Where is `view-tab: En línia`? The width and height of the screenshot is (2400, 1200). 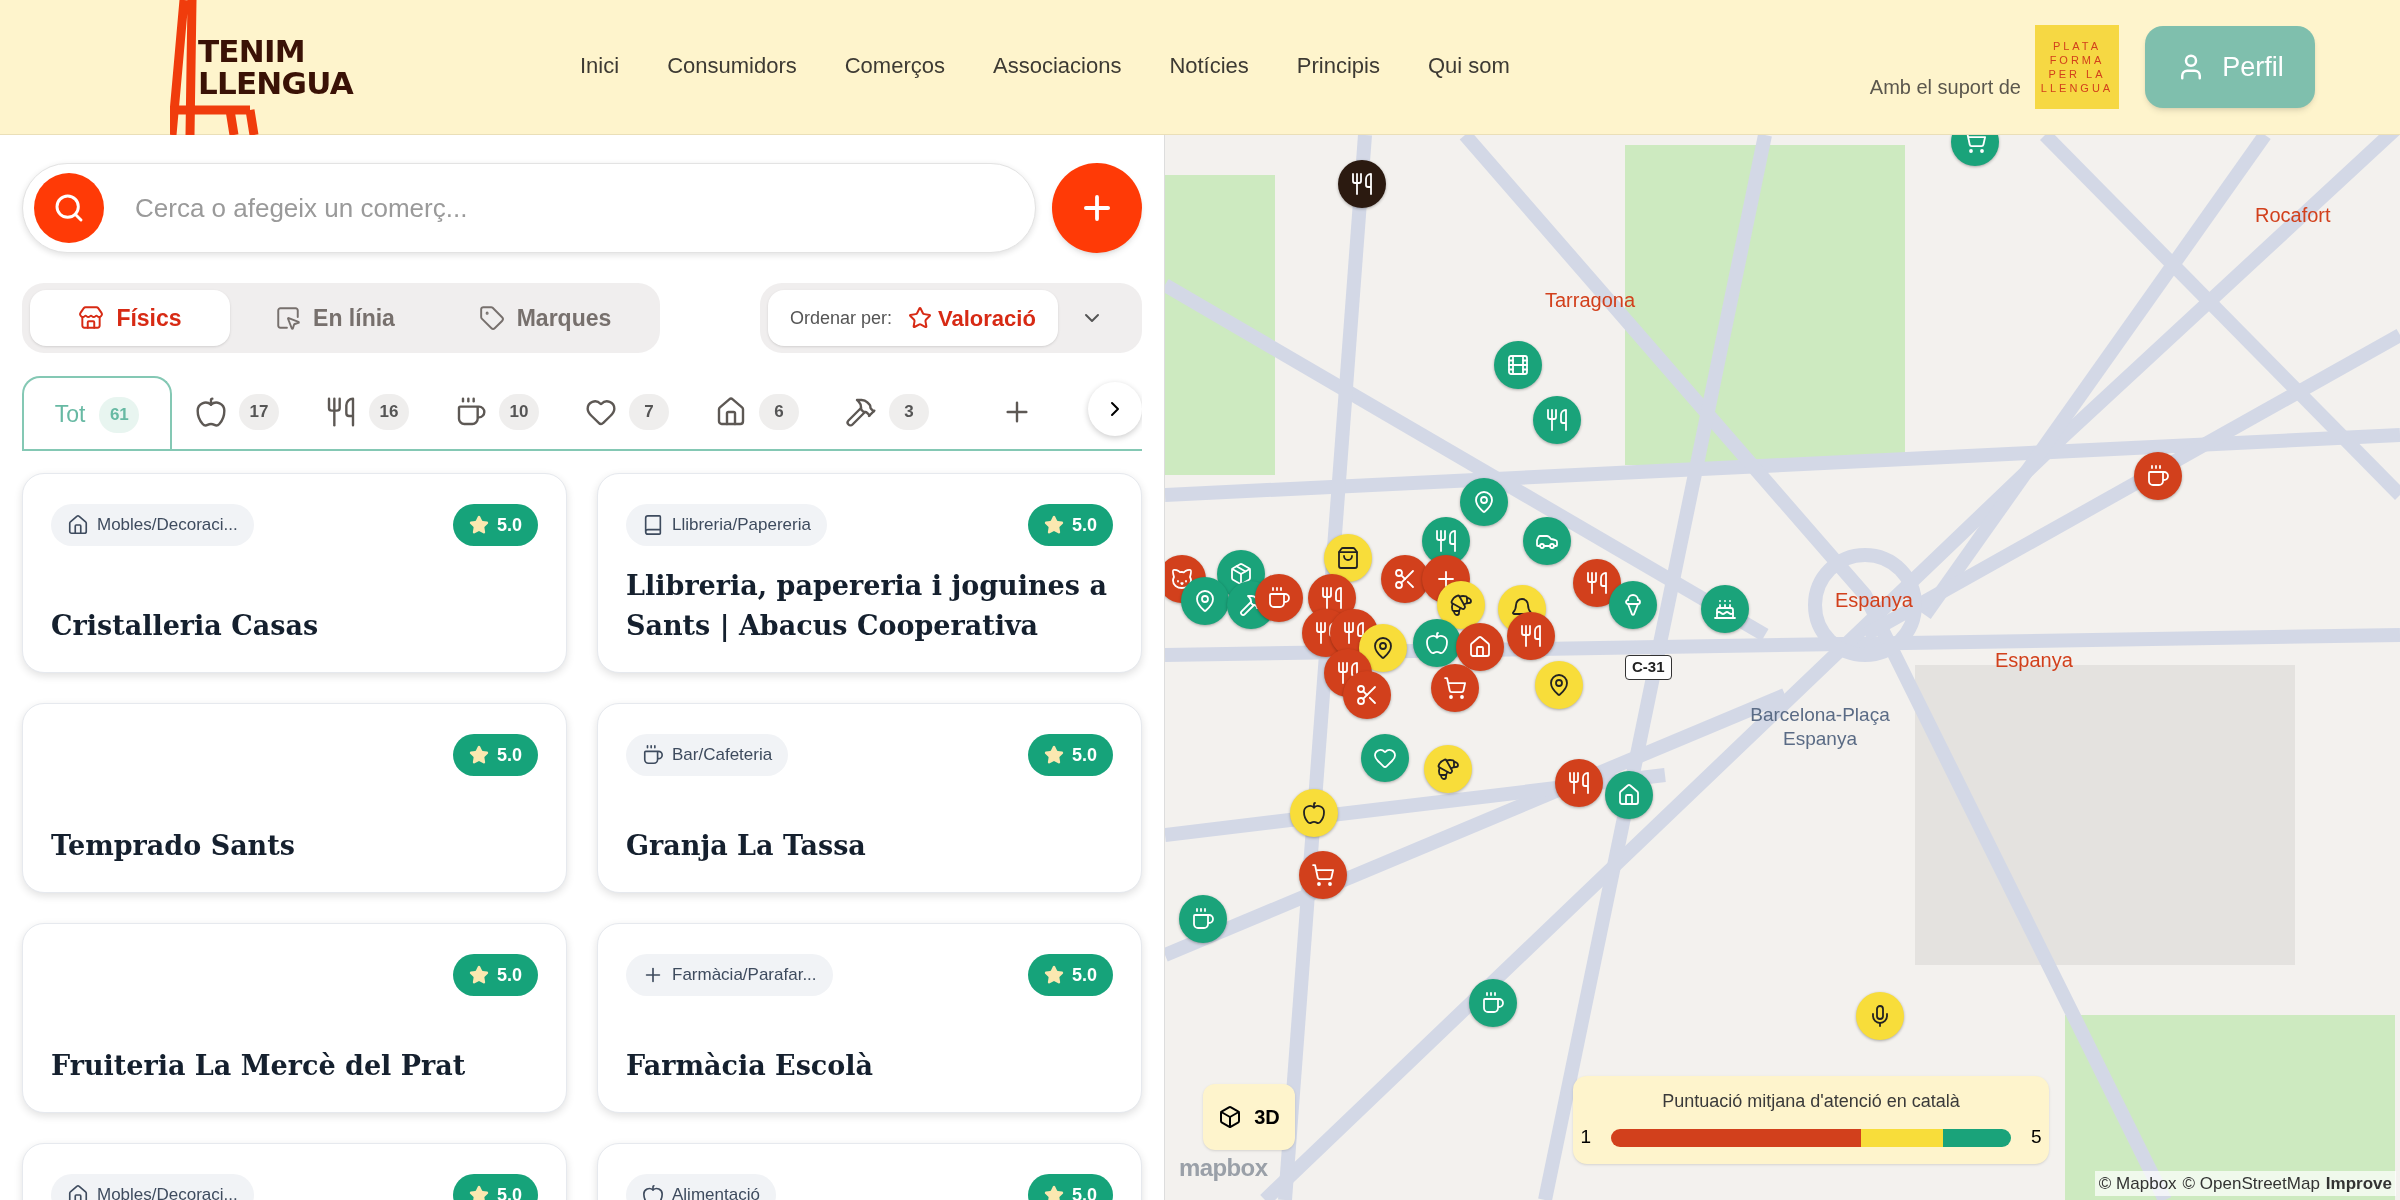 view-tab: En línia is located at coordinates (335, 318).